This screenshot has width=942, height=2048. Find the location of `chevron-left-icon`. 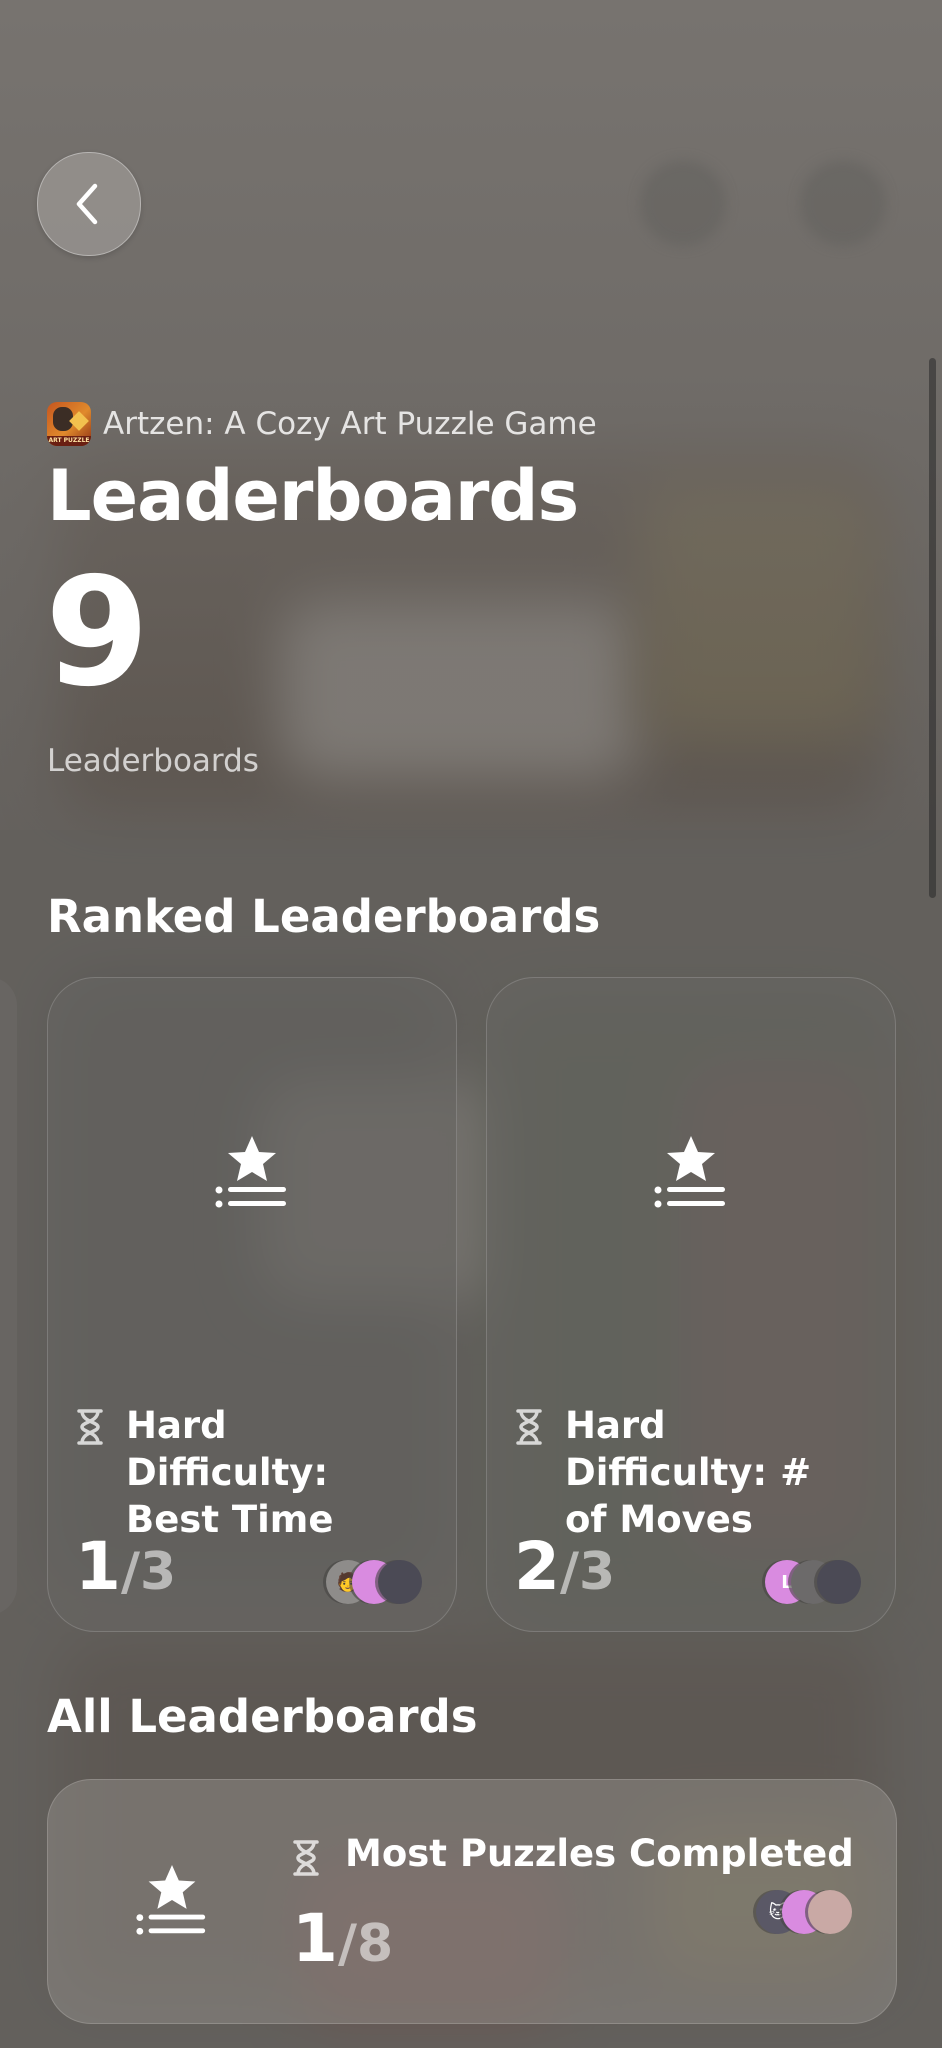

chevron-left-icon is located at coordinates (87, 204).